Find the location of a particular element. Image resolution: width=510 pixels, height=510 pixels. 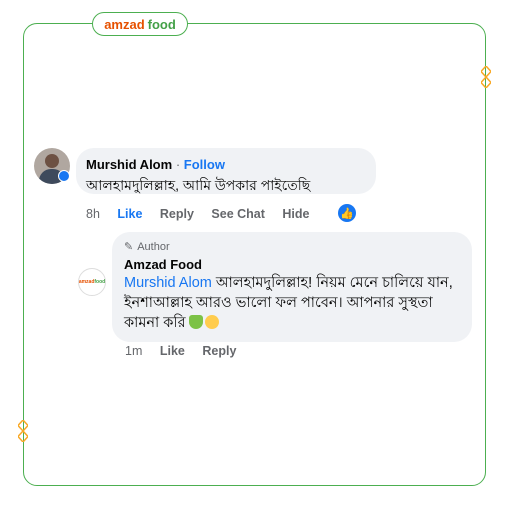

smiling-face-icon is located at coordinates (211, 322).